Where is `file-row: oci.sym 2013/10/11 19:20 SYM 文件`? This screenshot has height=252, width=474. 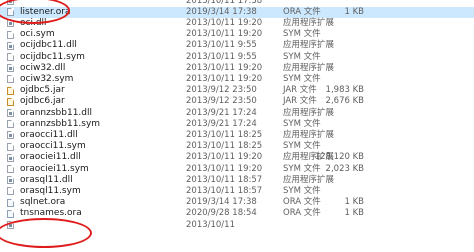 file-row: oci.sym 2013/10/11 19:20 SYM 文件 is located at coordinates (237, 34).